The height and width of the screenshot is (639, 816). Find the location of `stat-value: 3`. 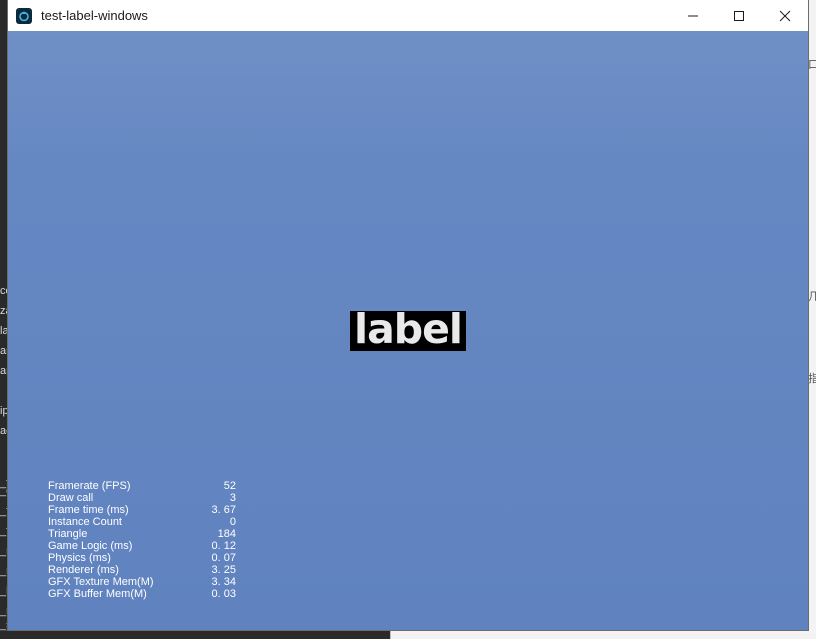

stat-value: 3 is located at coordinates (232, 498).